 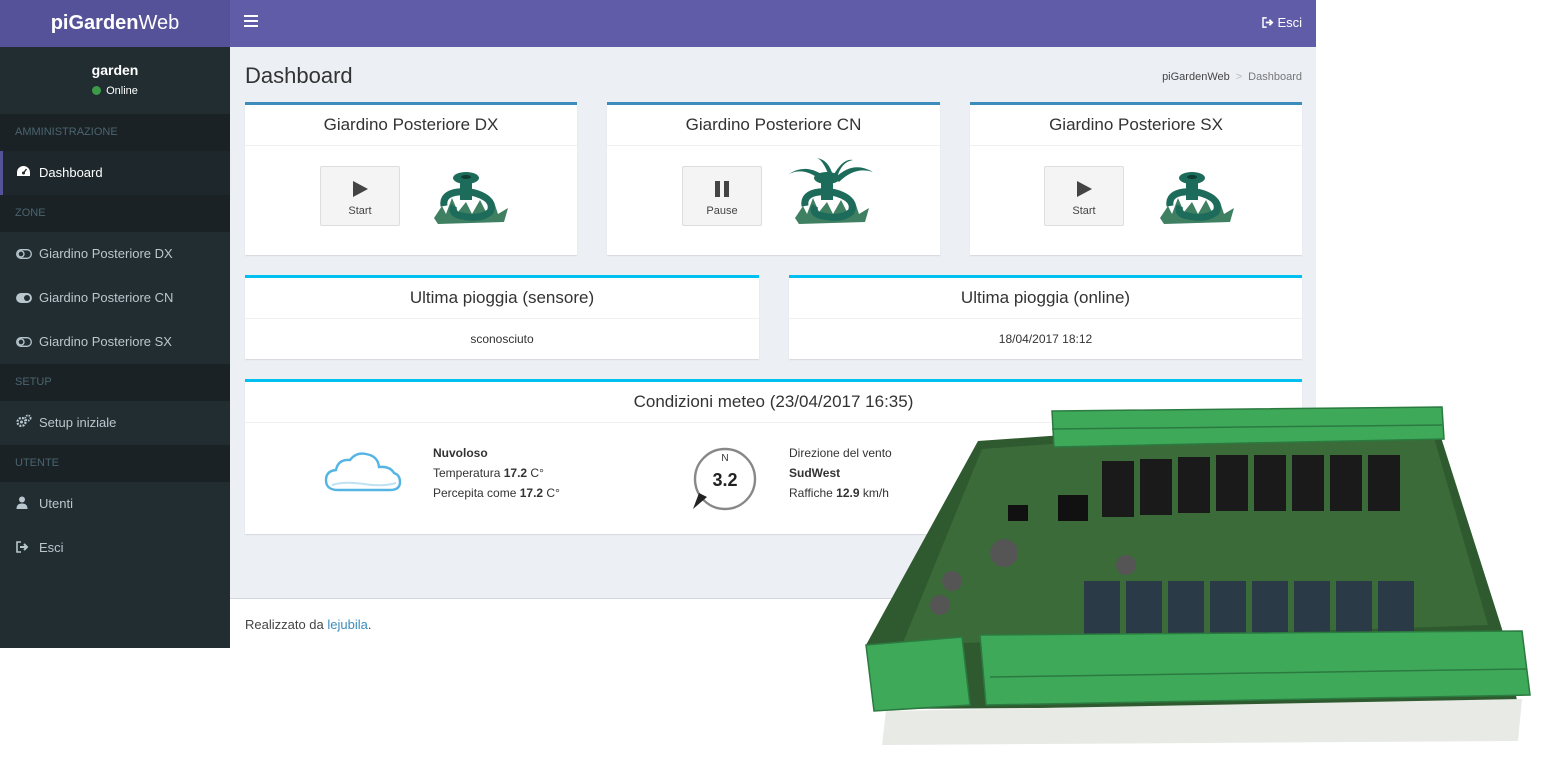 What do you see at coordinates (251, 22) in the screenshot?
I see `hamburger-menu-icon` at bounding box center [251, 22].